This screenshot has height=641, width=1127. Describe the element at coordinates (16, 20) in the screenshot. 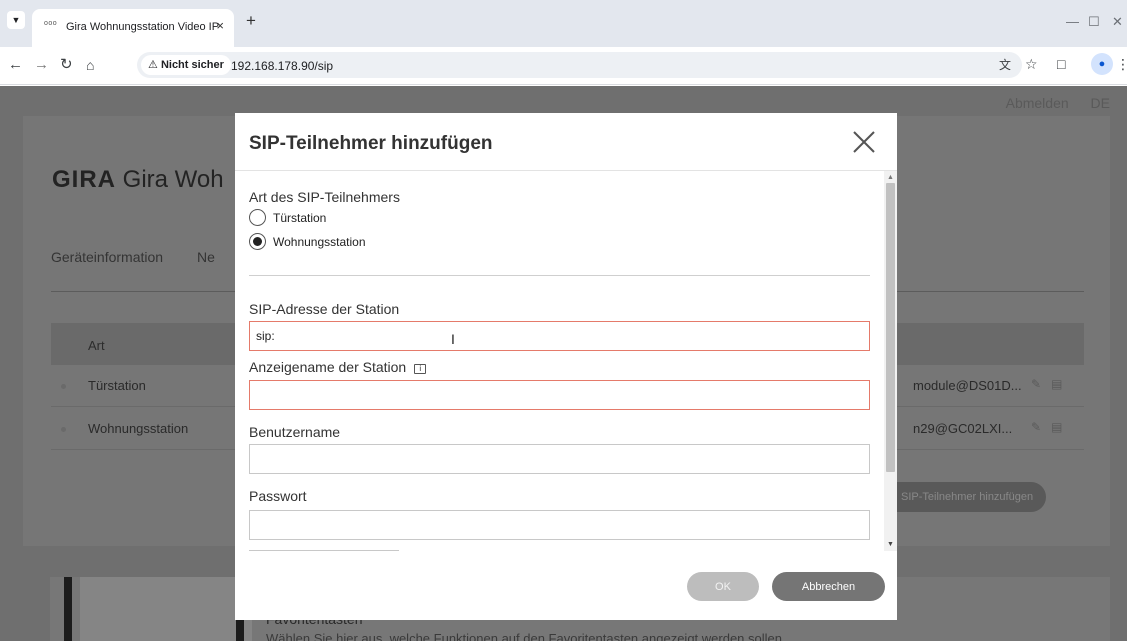

I see `tab-search-chevron-icon: ▼` at that location.